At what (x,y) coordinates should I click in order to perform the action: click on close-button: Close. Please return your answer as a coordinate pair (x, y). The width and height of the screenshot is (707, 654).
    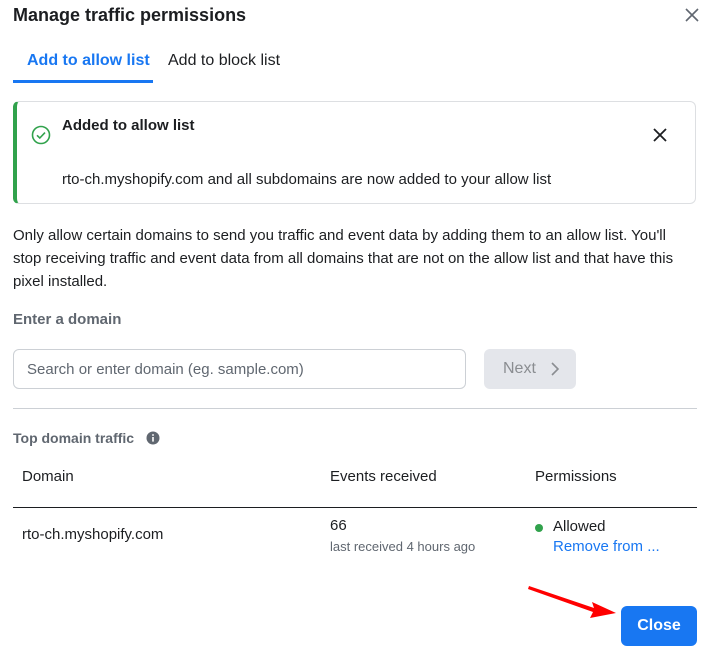
    Looking at the image, I should click on (659, 626).